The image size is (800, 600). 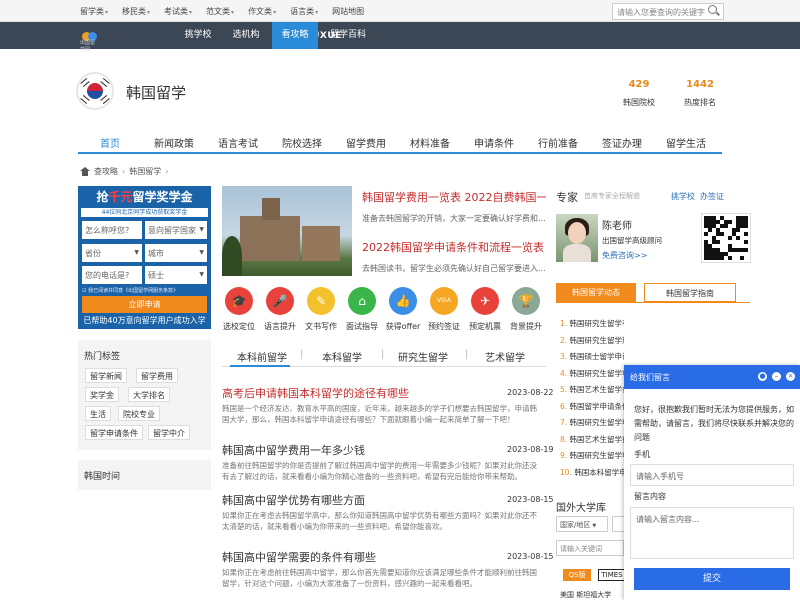 I want to click on breadcrumb-item: 韩国留学, so click(x=145, y=171).